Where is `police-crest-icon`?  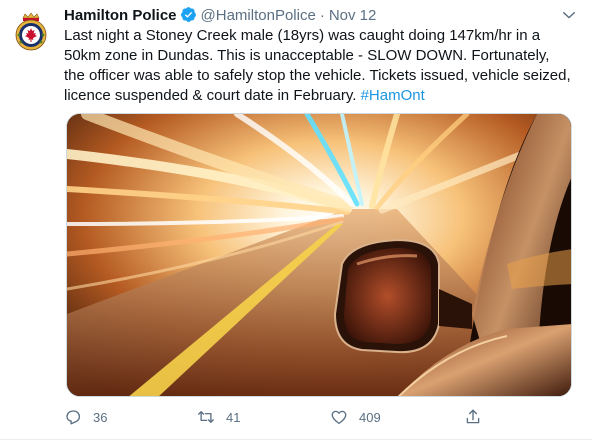
police-crest-icon is located at coordinates (31, 31).